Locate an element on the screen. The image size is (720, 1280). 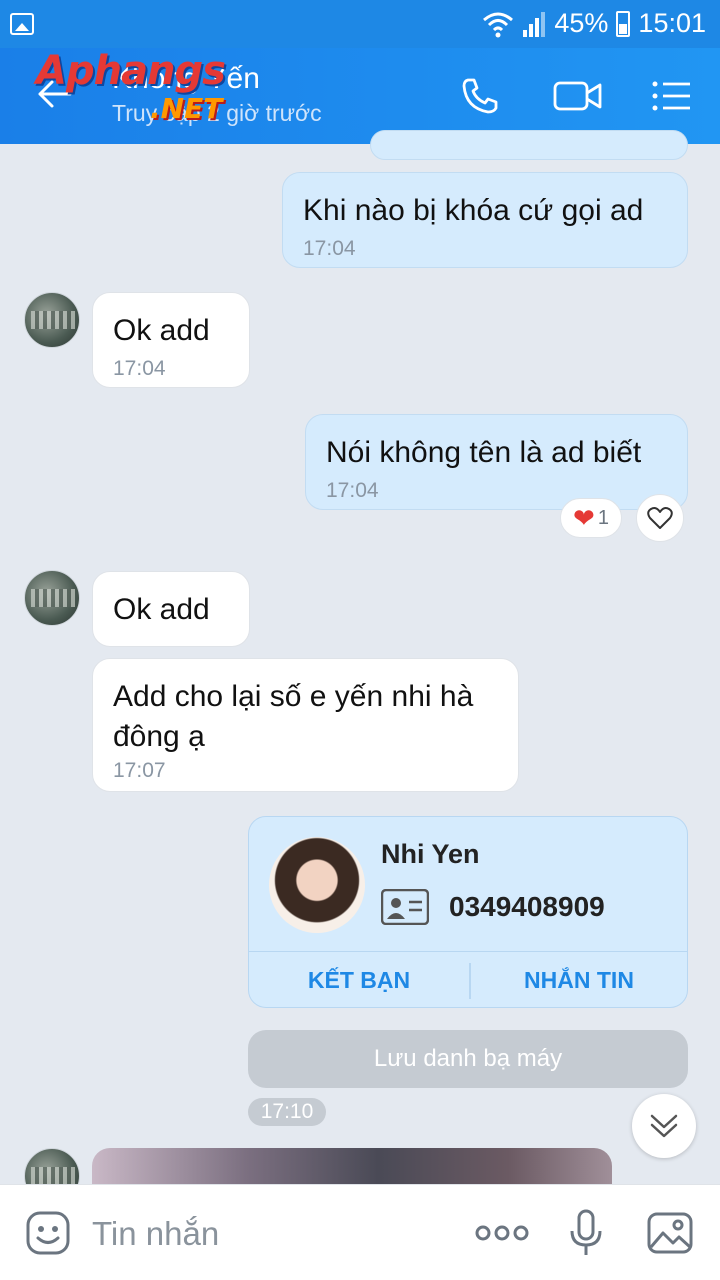
contact-card: Nhi Yen 0349408909 KẾT BẠN NHẮN TIN is located at coordinates (468, 912).